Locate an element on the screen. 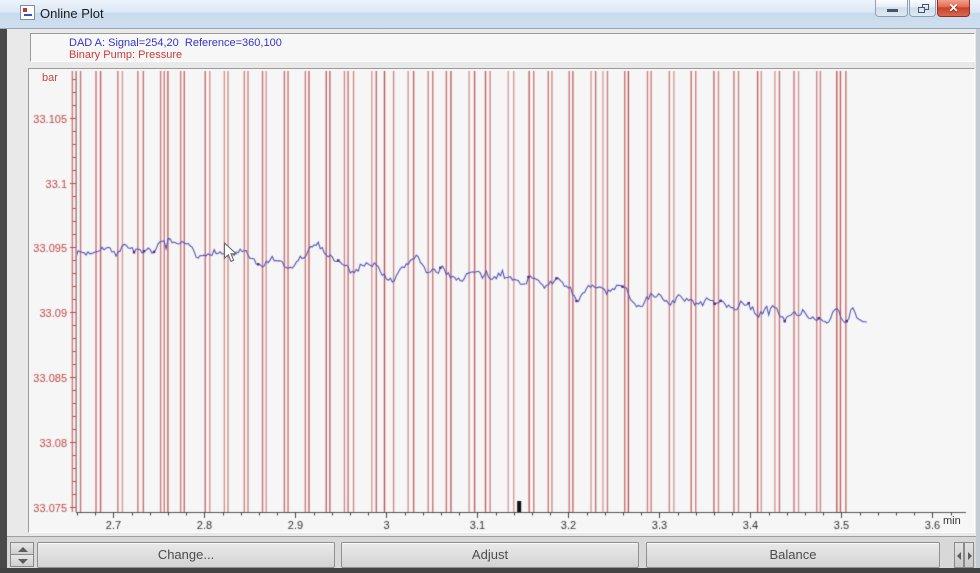 This screenshot has height=573, width=980. window-bottom-border is located at coordinates (490, 570).